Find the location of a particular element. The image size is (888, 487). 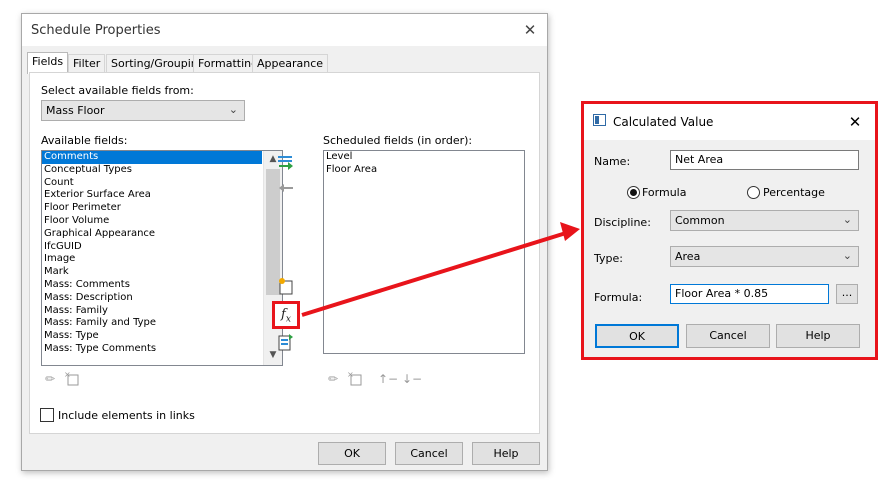

discipline-dropdown: Common ⌄ is located at coordinates (764, 220).